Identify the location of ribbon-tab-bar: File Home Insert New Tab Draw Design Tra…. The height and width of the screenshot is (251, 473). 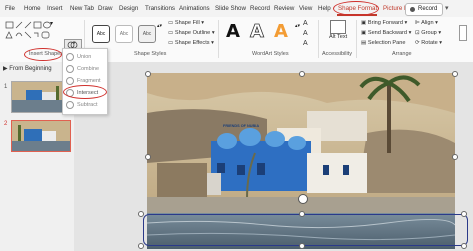
(236, 8).